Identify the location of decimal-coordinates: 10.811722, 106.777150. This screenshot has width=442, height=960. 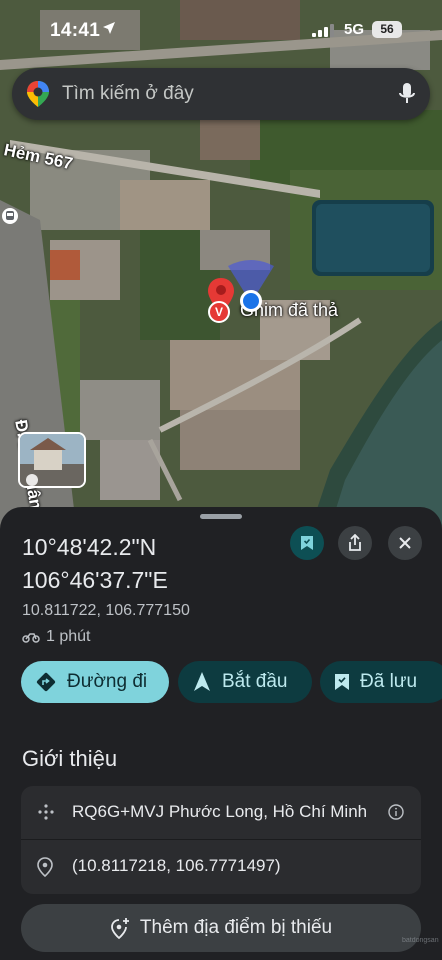
(106, 610).